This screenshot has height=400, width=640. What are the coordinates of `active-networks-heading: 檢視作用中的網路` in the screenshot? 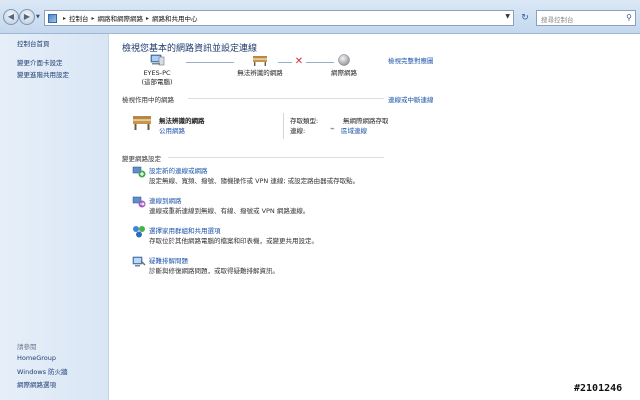 It's located at (148, 100).